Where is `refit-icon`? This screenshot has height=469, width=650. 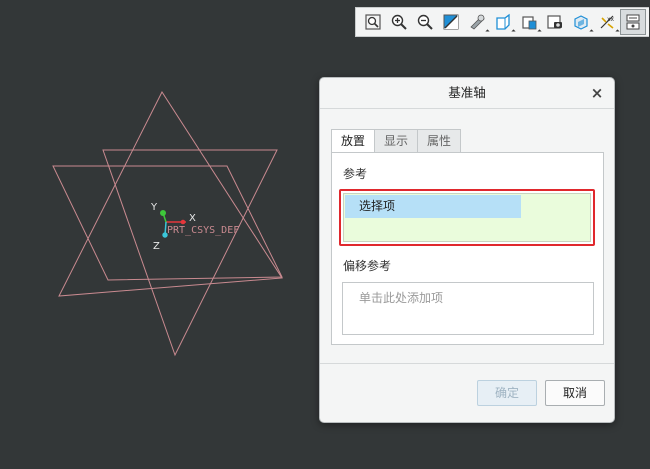 refit-icon is located at coordinates (373, 22).